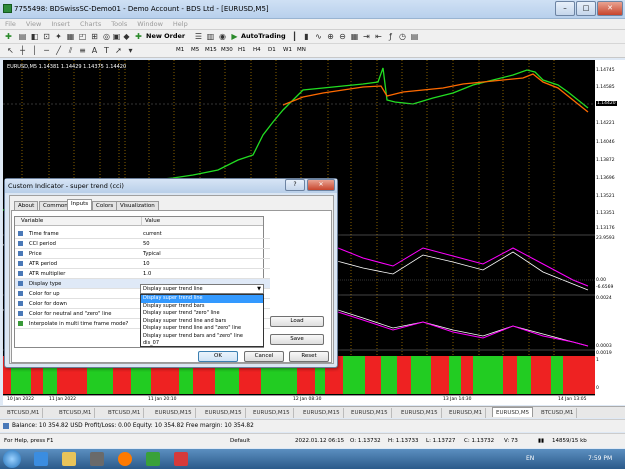 The width and height of the screenshot is (625, 469). What do you see at coordinates (142, 264) in the screenshot?
I see `param-row: ATR period 10` at bounding box center [142, 264].